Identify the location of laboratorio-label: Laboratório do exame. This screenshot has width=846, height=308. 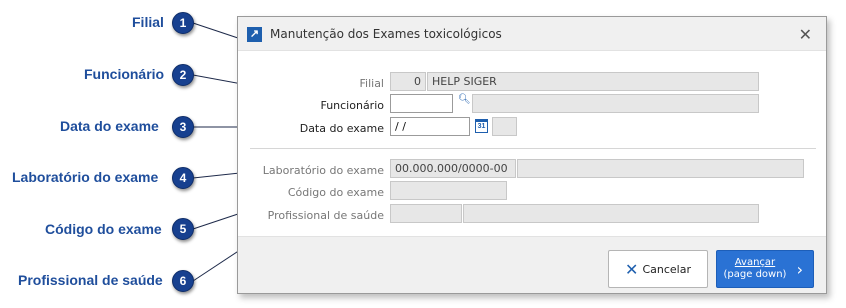
(323, 170).